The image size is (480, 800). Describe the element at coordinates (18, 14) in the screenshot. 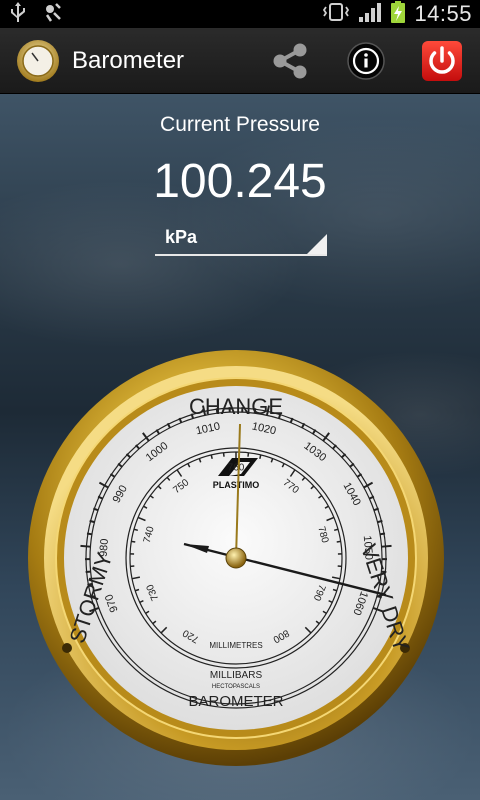

I see `usb-icon` at that location.